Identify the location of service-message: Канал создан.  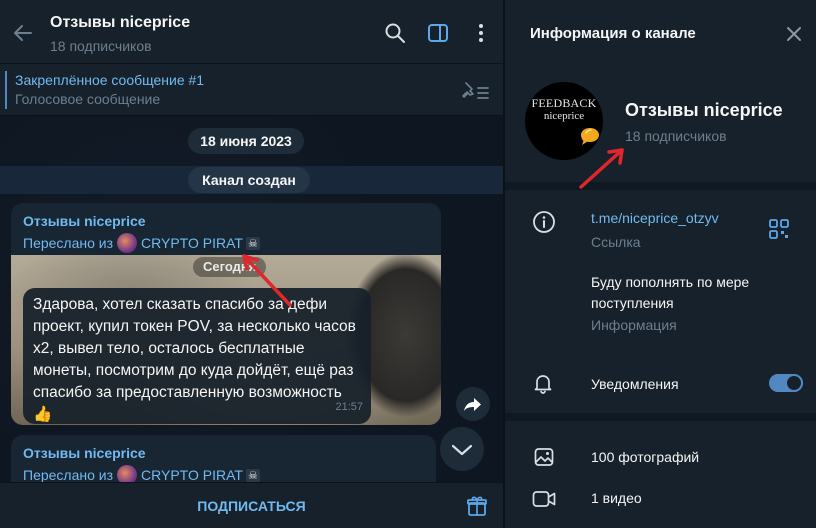
(249, 180).